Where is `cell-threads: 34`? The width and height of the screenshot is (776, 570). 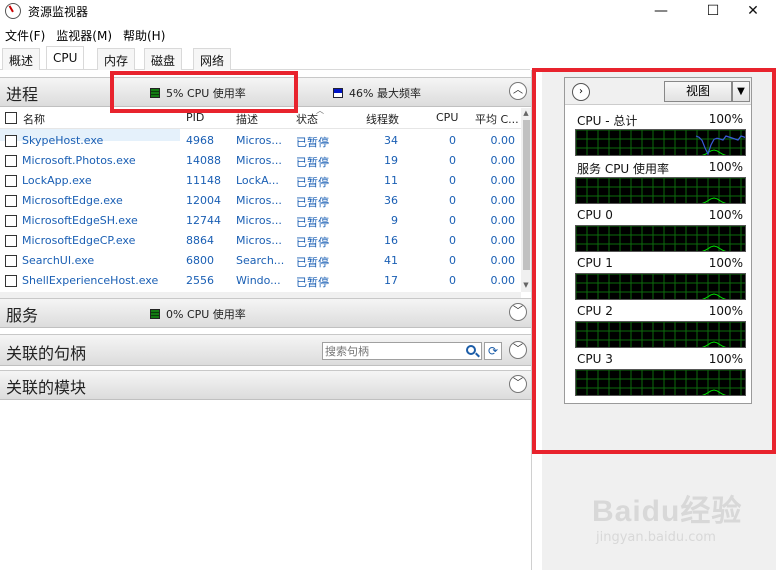 cell-threads: 34 is located at coordinates (391, 140).